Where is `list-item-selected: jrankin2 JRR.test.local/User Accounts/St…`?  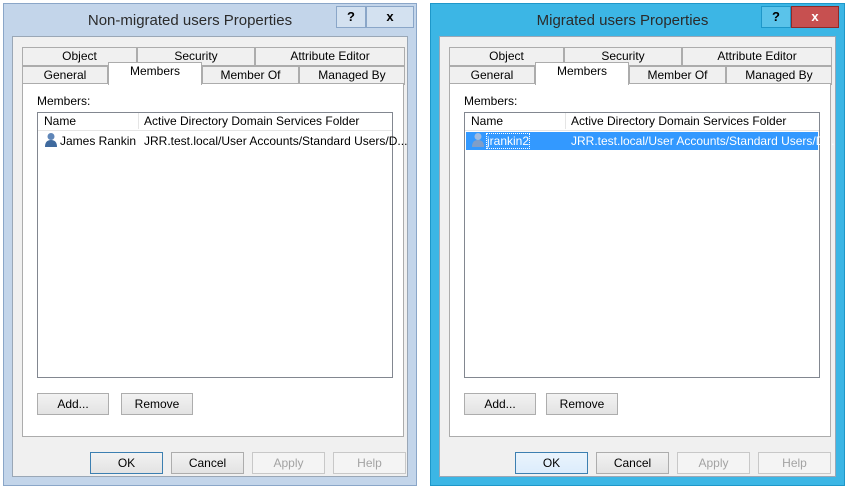
list-item-selected: jrankin2 JRR.test.local/User Accounts/St… is located at coordinates (650, 141).